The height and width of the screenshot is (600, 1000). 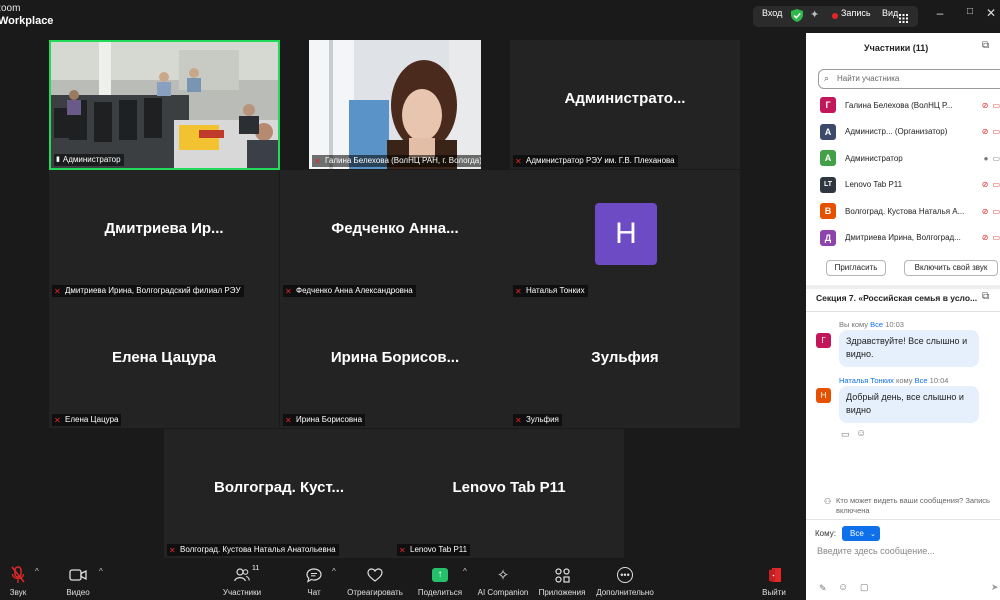 What do you see at coordinates (856, 13) in the screenshot?
I see `record-label: Запись` at bounding box center [856, 13].